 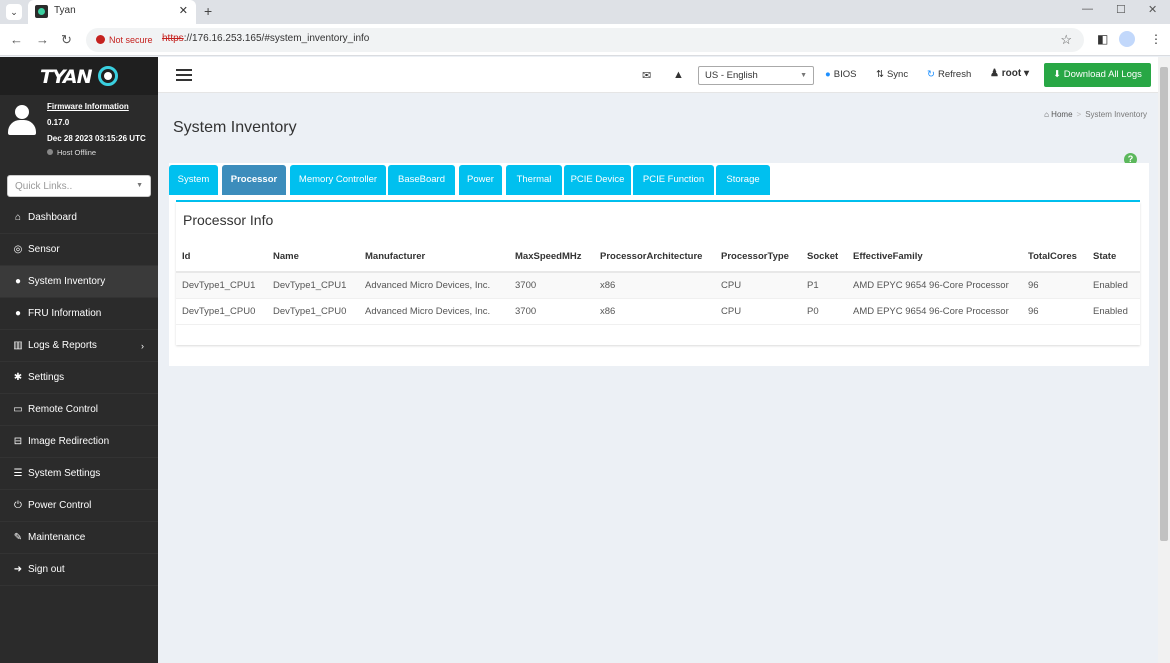 What do you see at coordinates (18, 345) in the screenshot?
I see `chart-icon: ▥` at bounding box center [18, 345].